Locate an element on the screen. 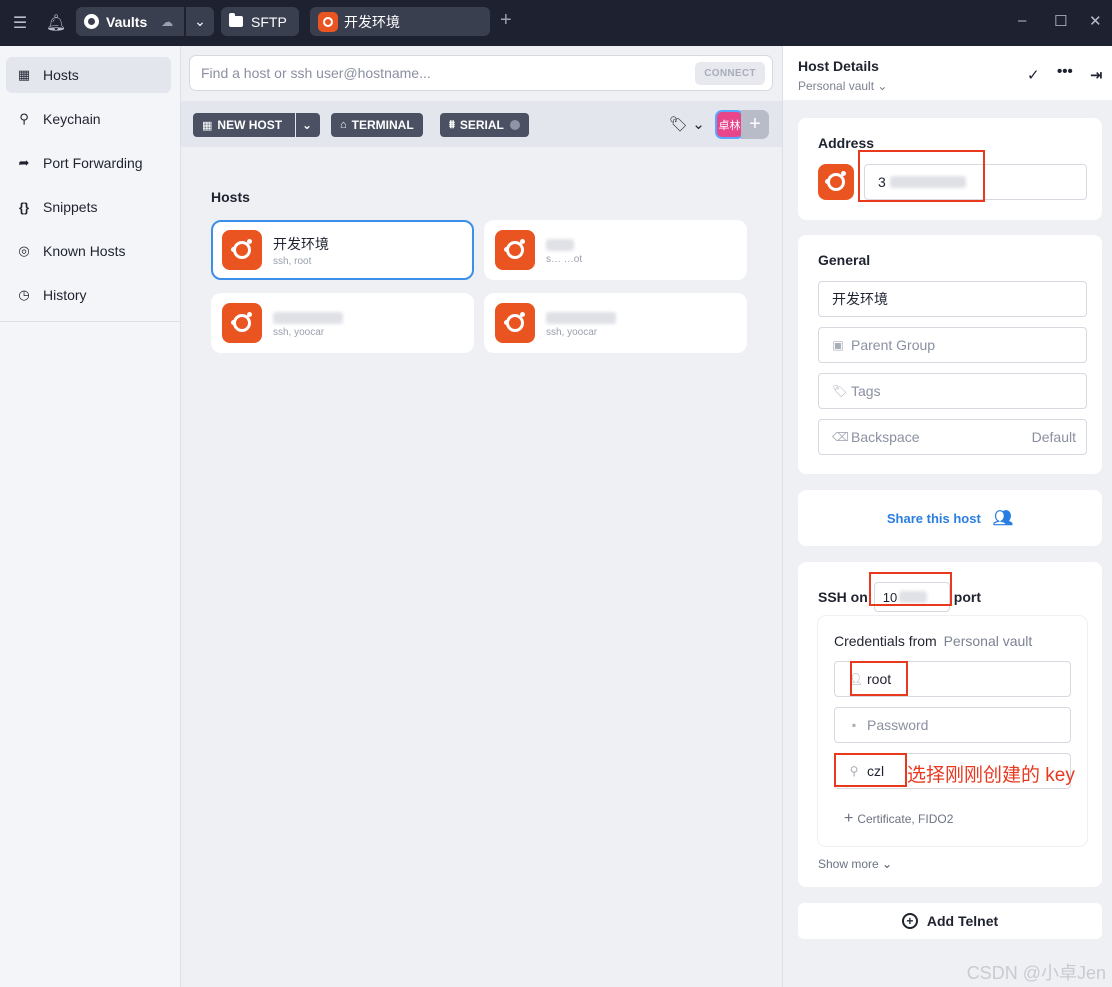 The image size is (1112, 987). show-more-button: Show more ⌄ is located at coordinates (855, 864).